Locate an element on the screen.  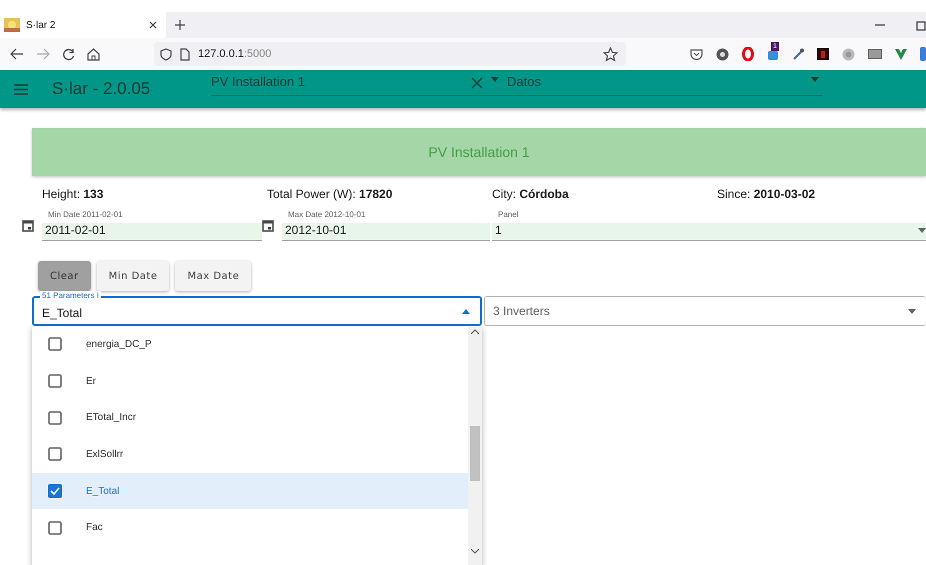
address-bar: 127.0.0.1:5000 is located at coordinates (390, 54).